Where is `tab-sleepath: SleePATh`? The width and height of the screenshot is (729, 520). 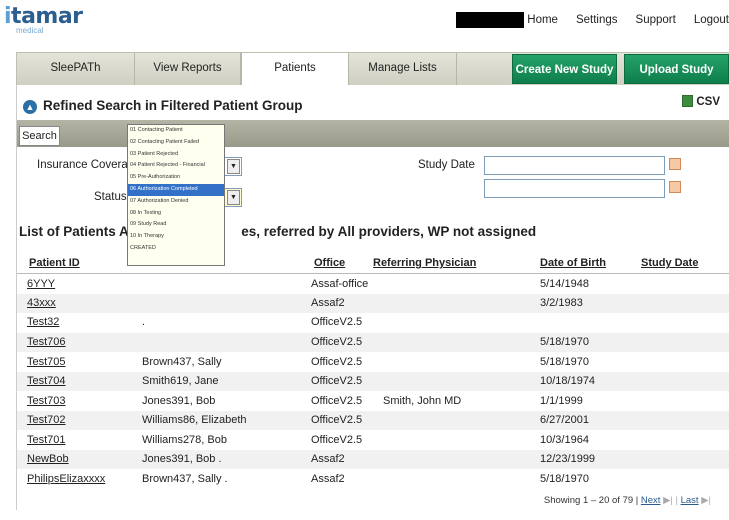 tab-sleepath: SleePATh is located at coordinates (76, 69).